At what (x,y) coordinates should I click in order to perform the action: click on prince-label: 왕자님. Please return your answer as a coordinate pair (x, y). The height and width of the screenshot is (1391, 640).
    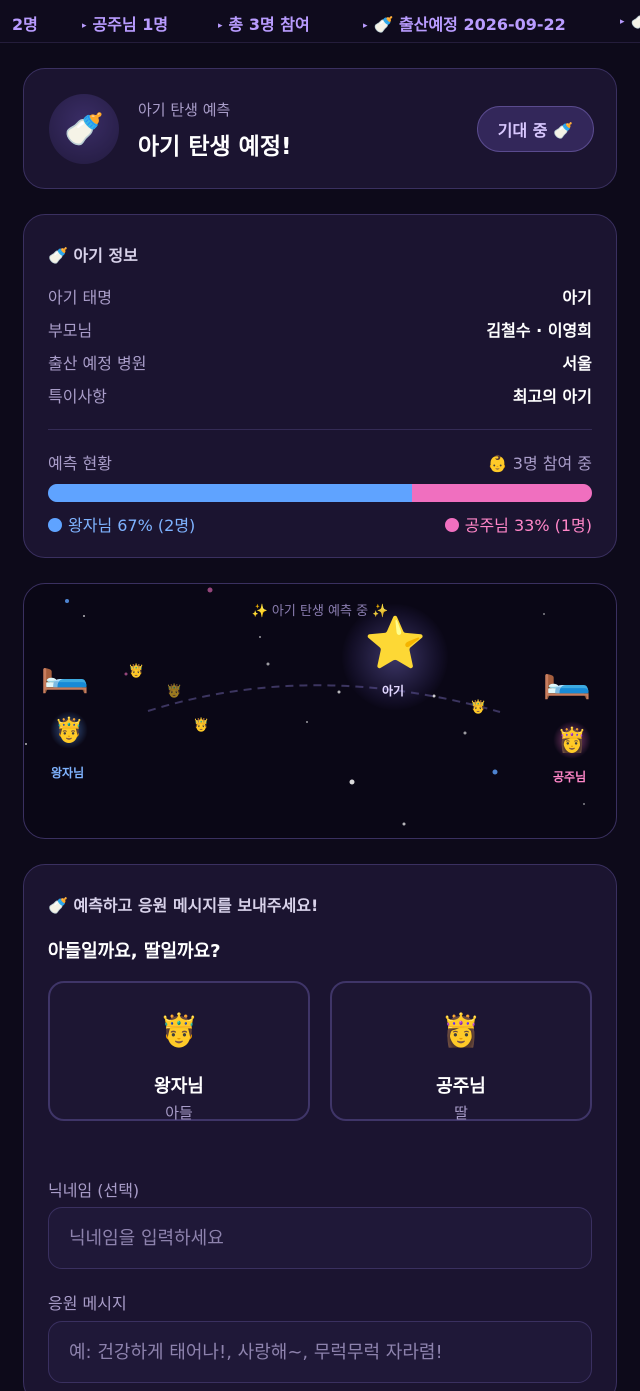
    Looking at the image, I should click on (68, 773).